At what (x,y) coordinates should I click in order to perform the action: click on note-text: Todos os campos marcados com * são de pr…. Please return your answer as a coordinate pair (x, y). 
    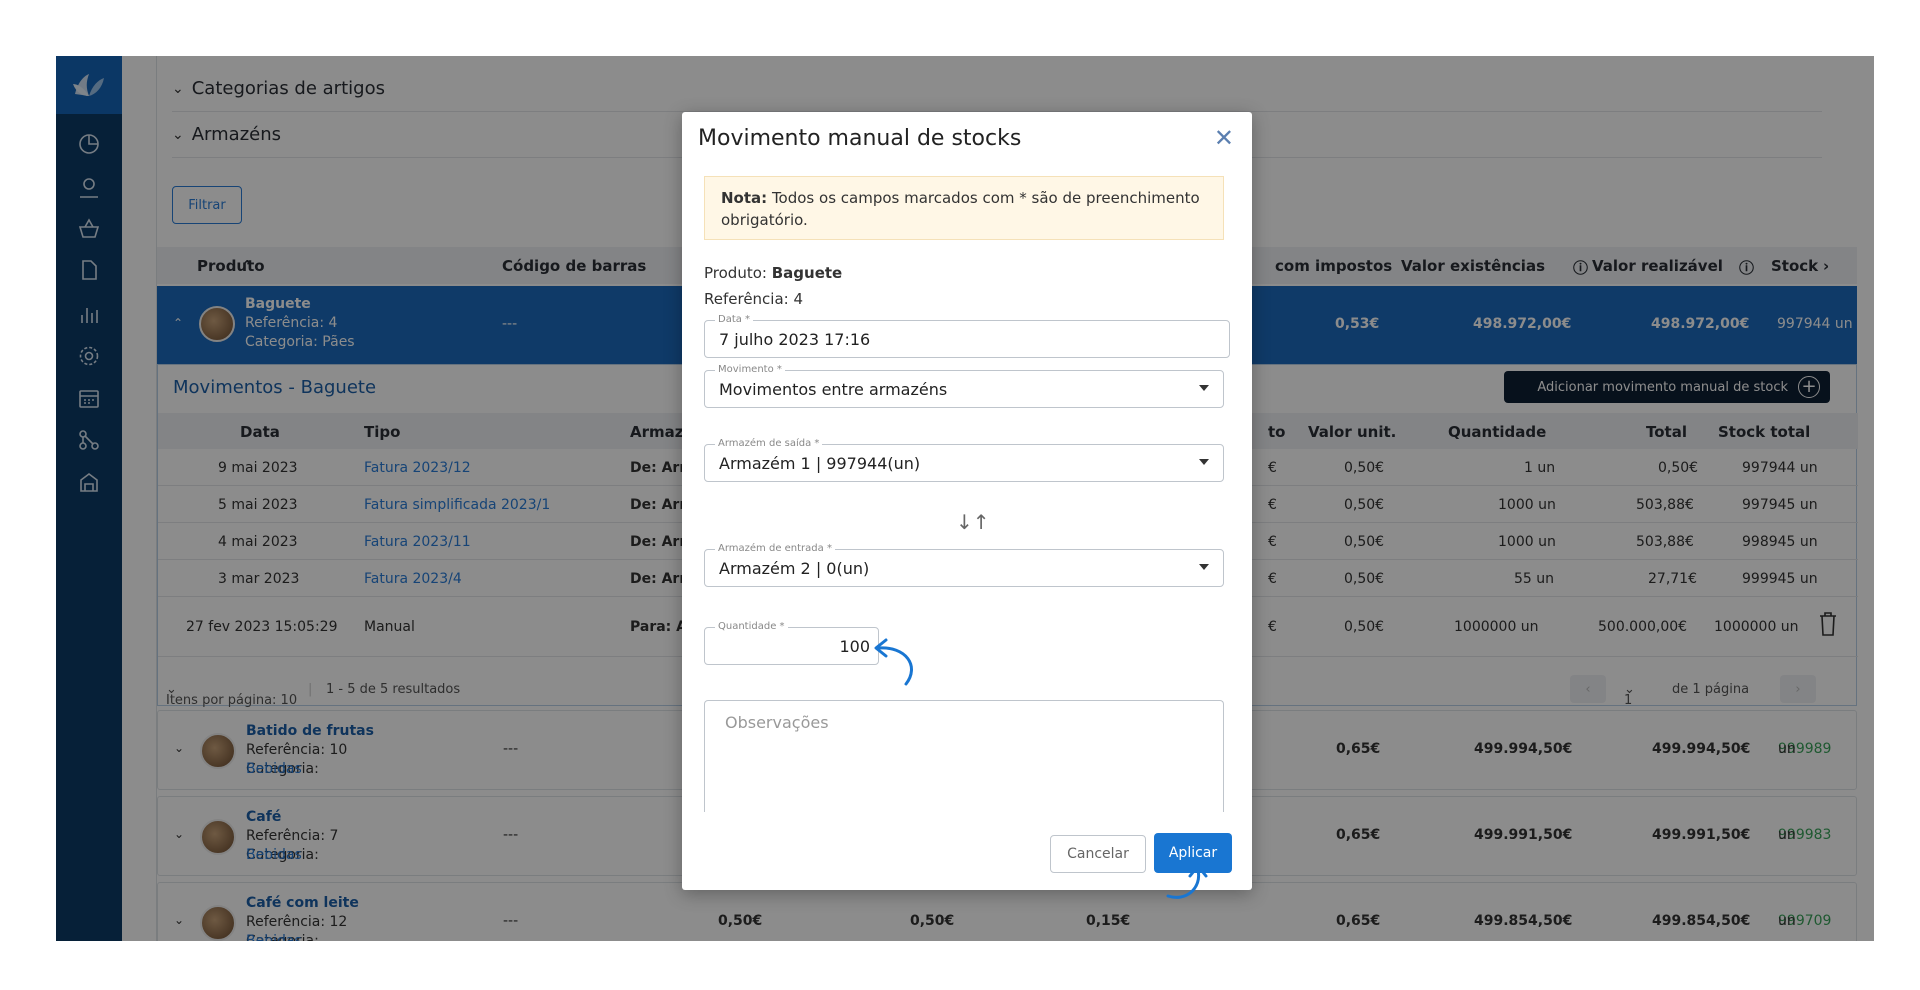
    Looking at the image, I should click on (960, 209).